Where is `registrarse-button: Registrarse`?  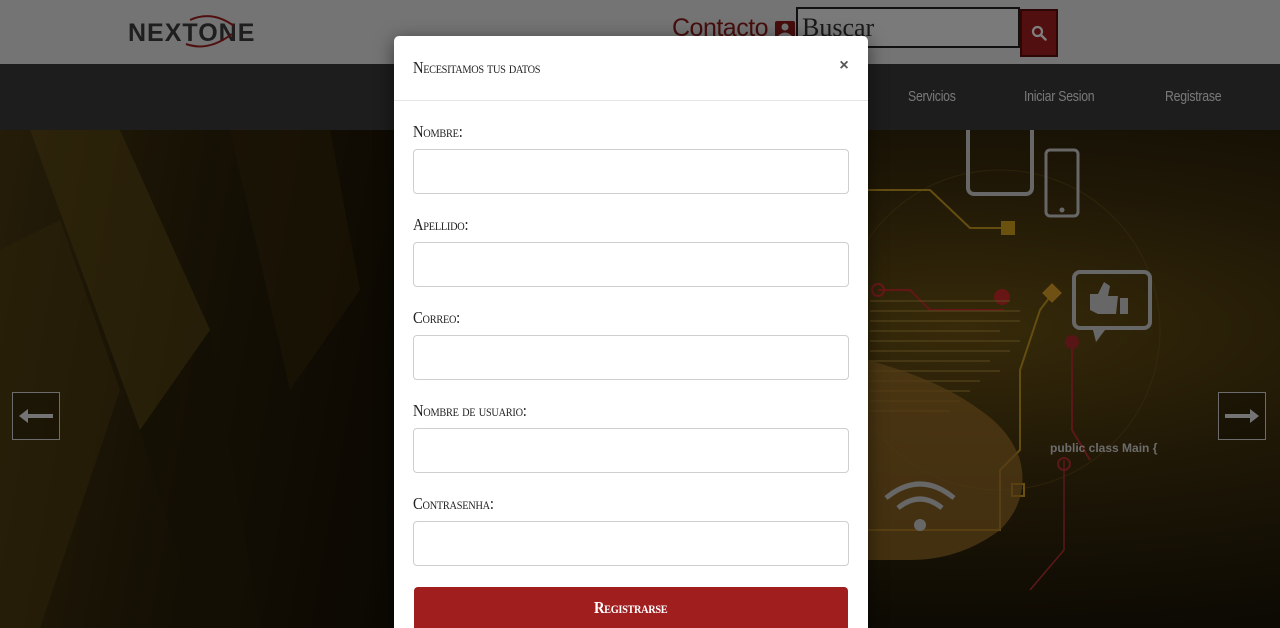 registrarse-button: Registrarse is located at coordinates (631, 607).